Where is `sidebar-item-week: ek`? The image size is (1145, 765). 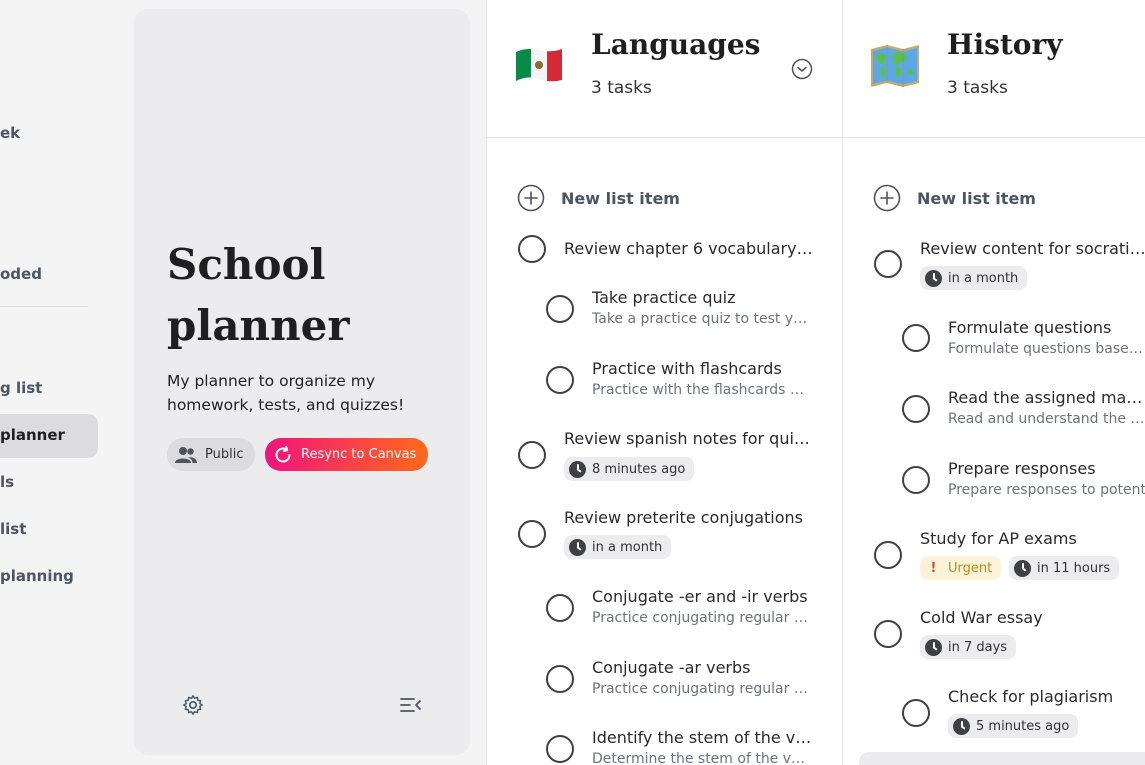 sidebar-item-week: ek is located at coordinates (10, 133).